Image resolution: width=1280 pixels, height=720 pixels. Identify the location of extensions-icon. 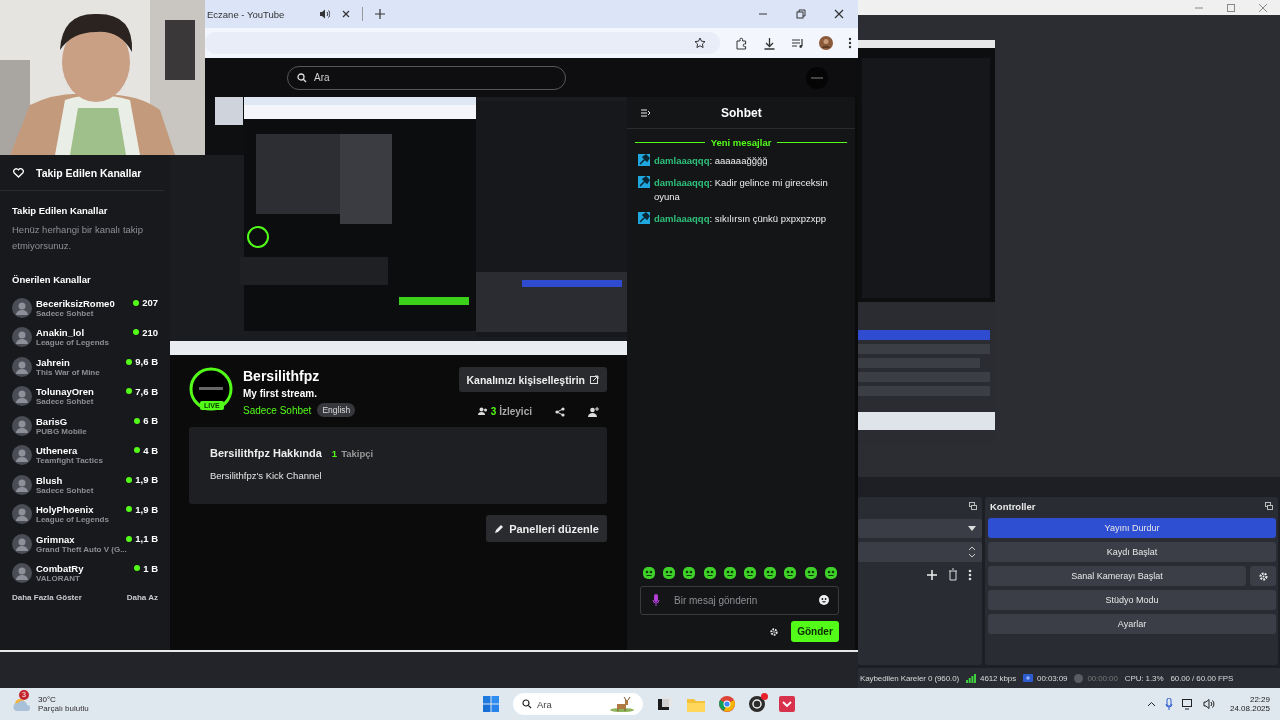
(741, 43).